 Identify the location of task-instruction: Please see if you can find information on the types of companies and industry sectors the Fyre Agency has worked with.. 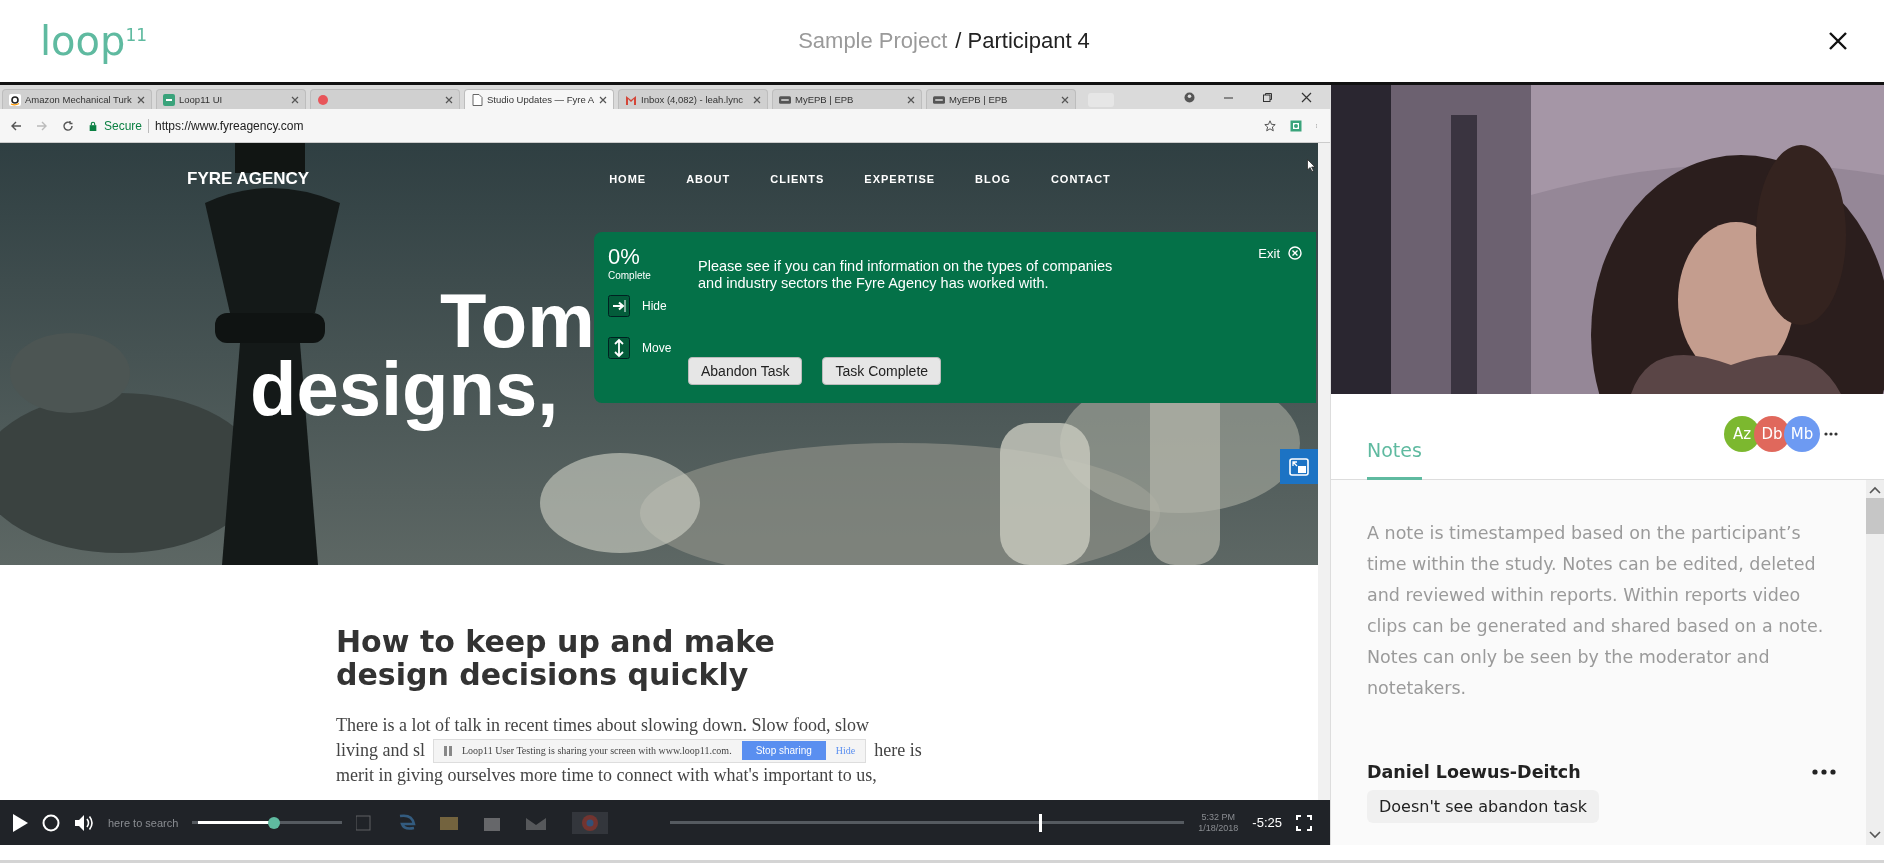
(906, 275).